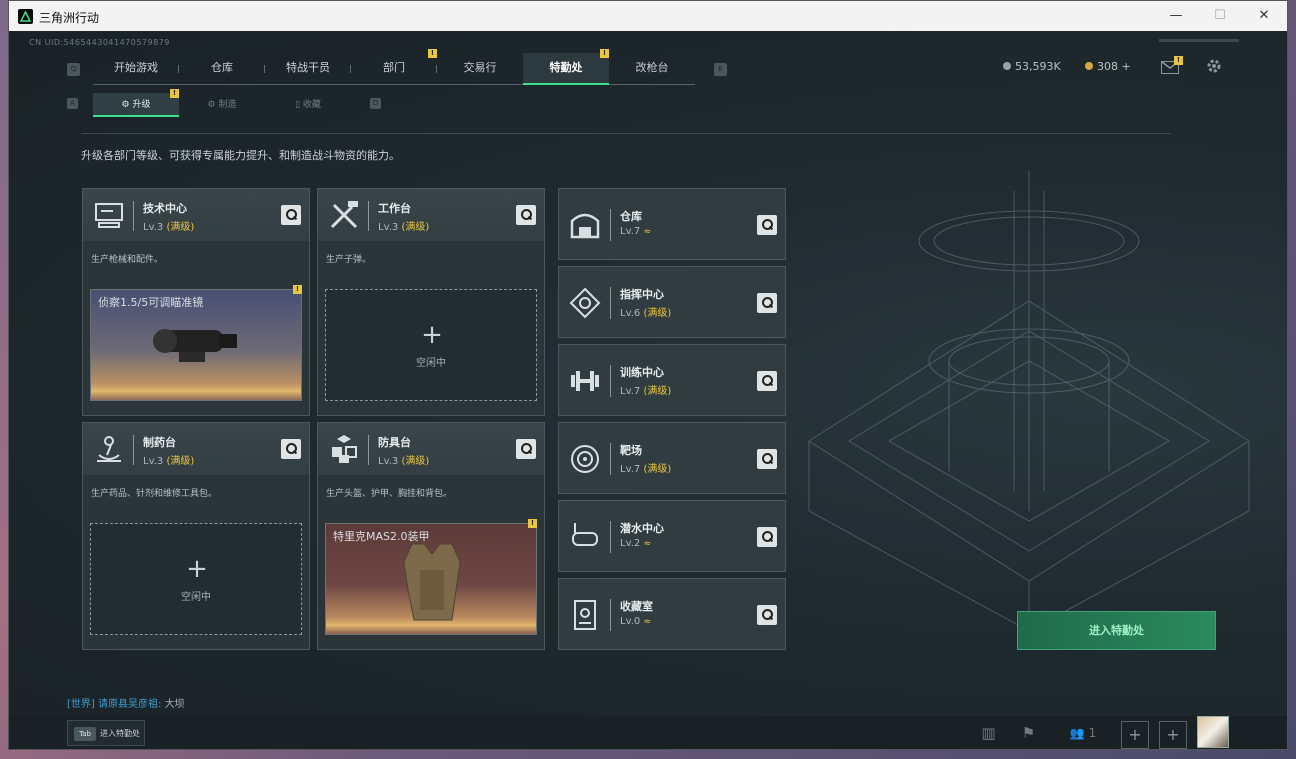  What do you see at coordinates (648, 16) in the screenshot?
I see `title-bar: 三角洲行动 — ☐ ✕` at bounding box center [648, 16].